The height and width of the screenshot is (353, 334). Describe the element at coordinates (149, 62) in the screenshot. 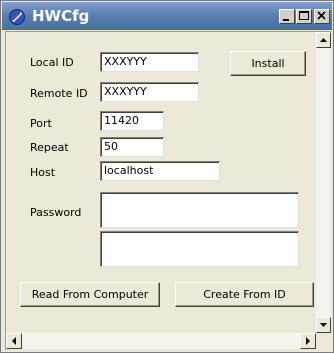

I see `local-id-input: XXXYYY` at that location.